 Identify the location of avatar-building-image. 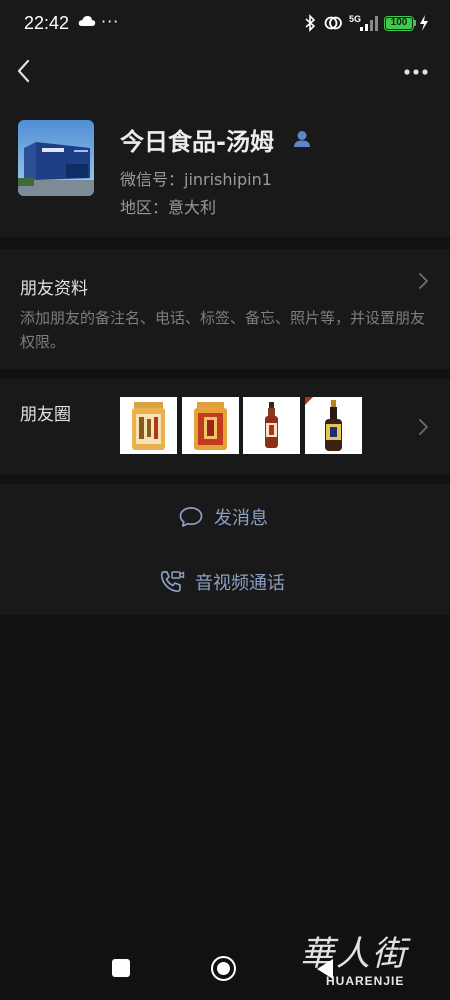
(56, 158).